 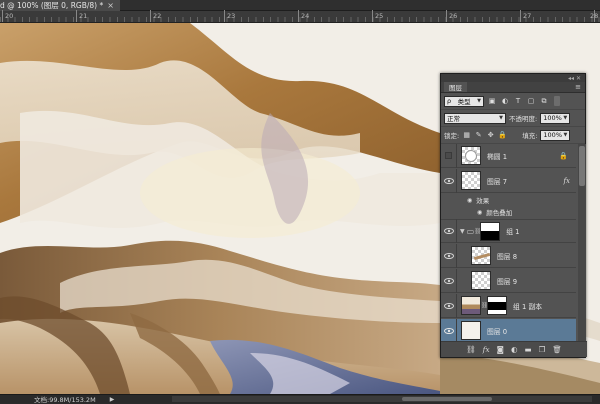 What do you see at coordinates (594, 16) in the screenshot?
I see `ruler-number: 28` at bounding box center [594, 16].